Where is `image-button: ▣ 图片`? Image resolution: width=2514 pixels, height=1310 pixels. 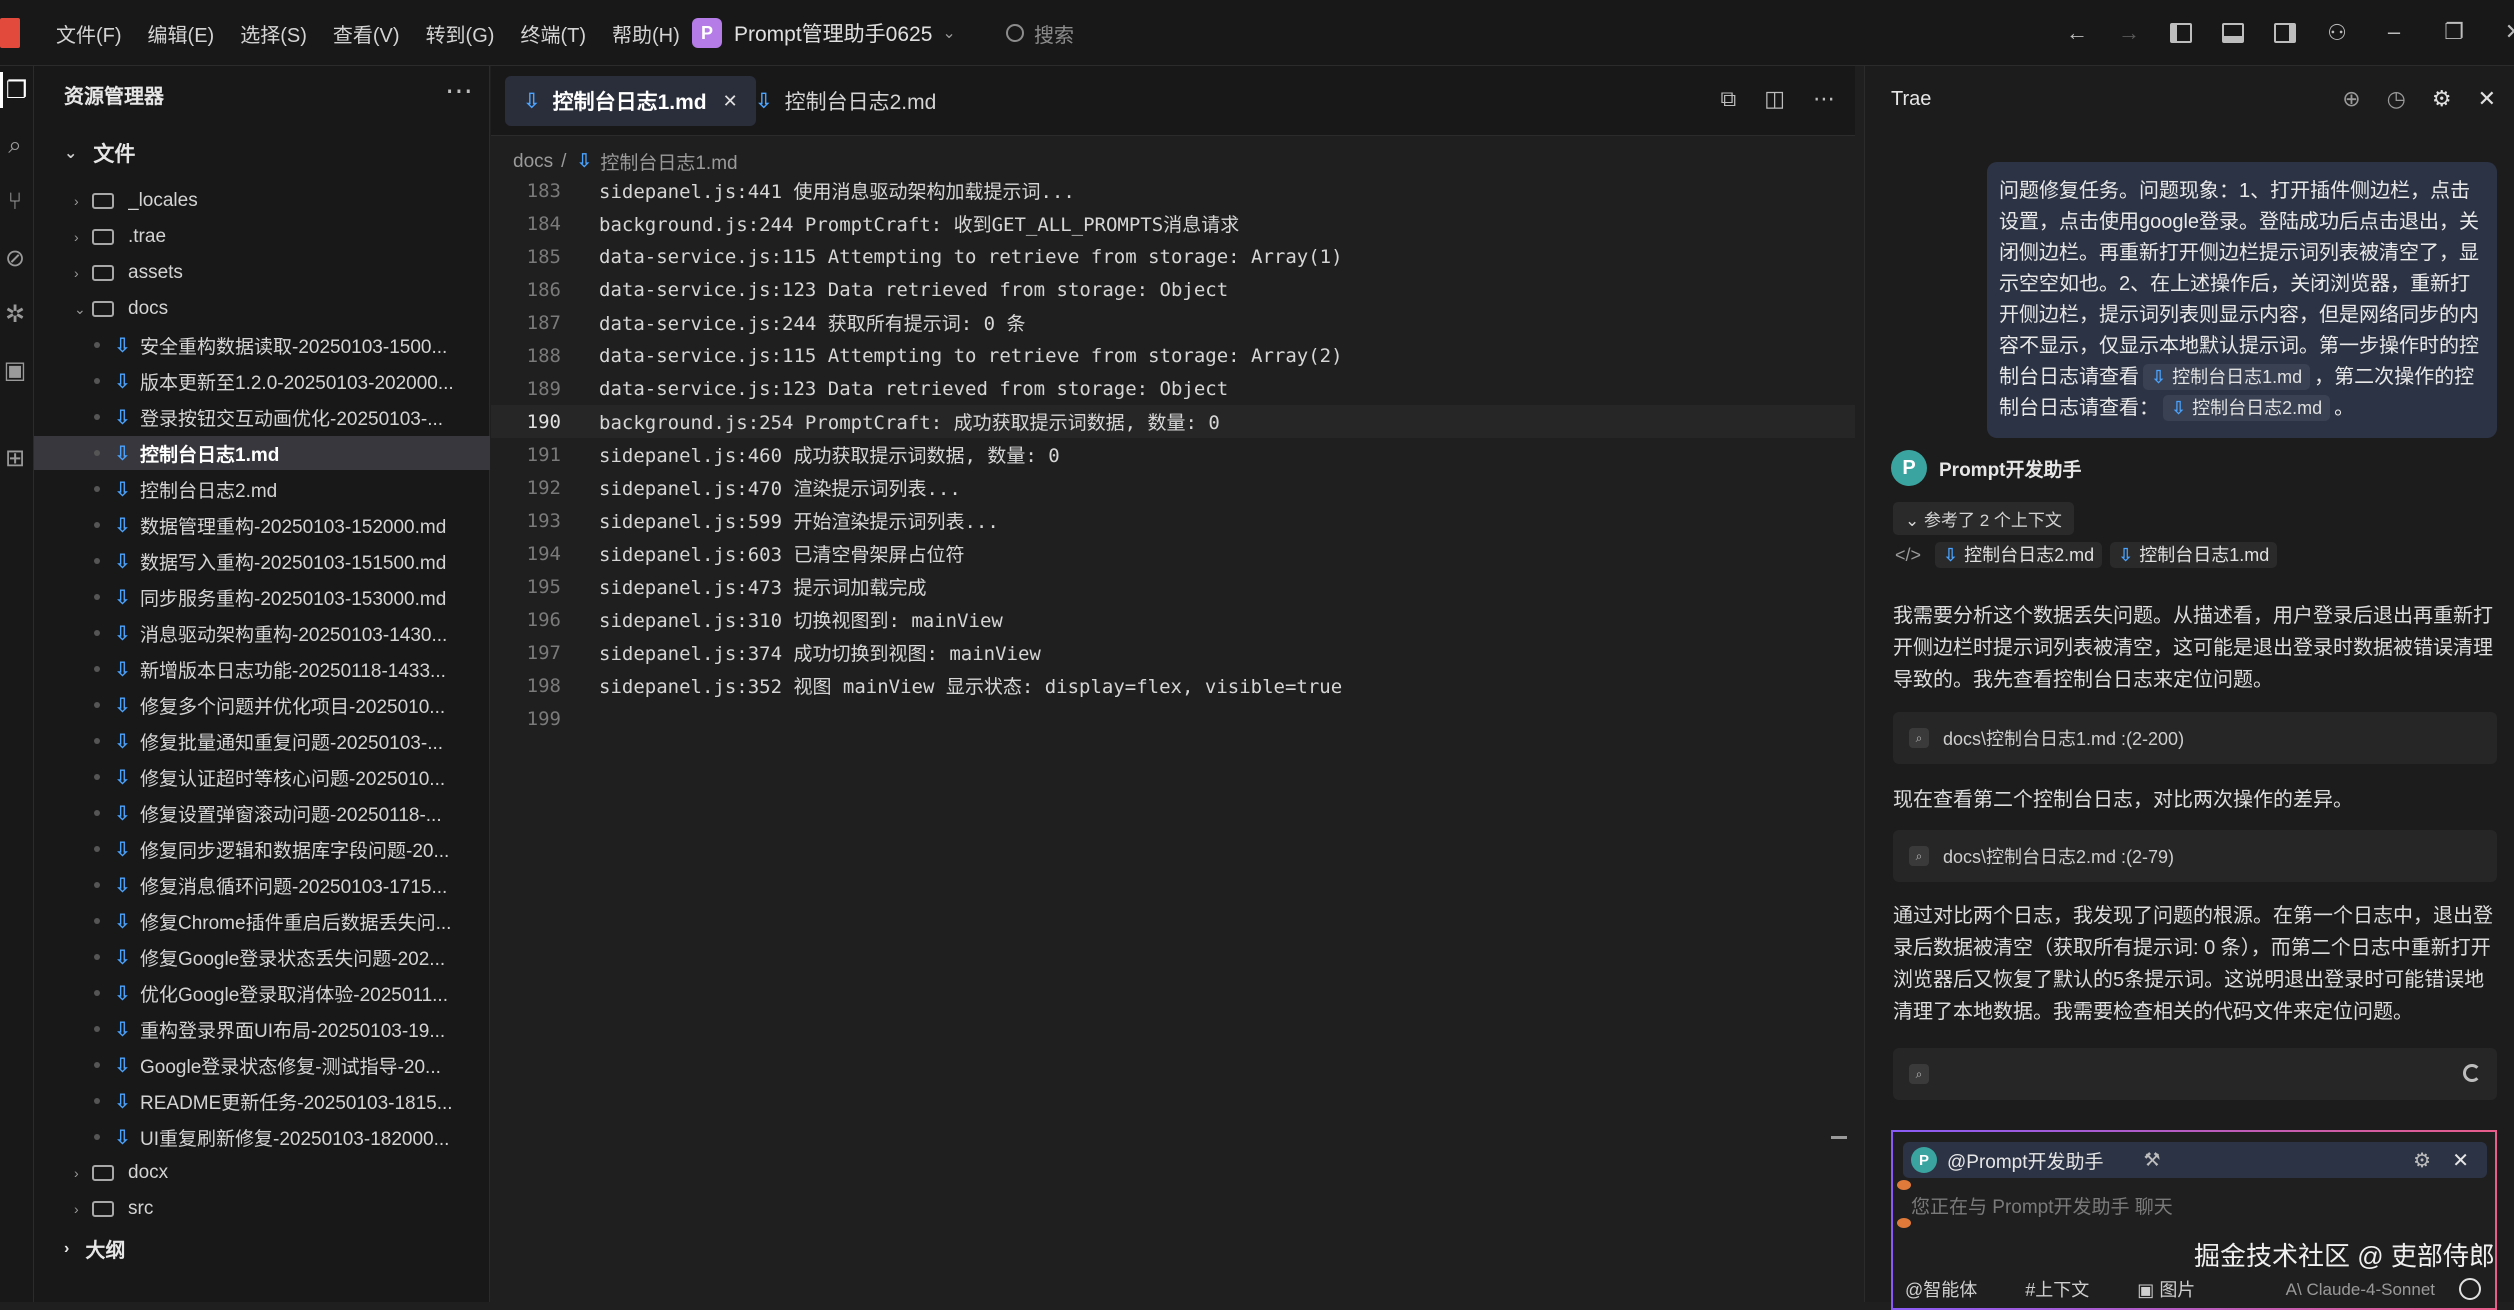
image-button: ▣ 图片 is located at coordinates (2178, 1289).